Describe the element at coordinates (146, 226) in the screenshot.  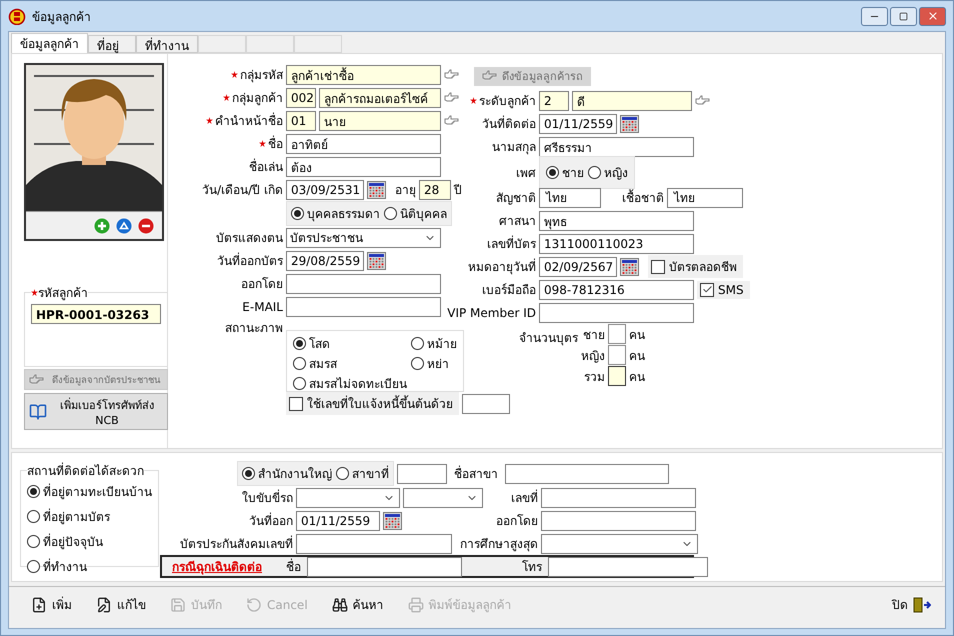
I see `remove-icon` at that location.